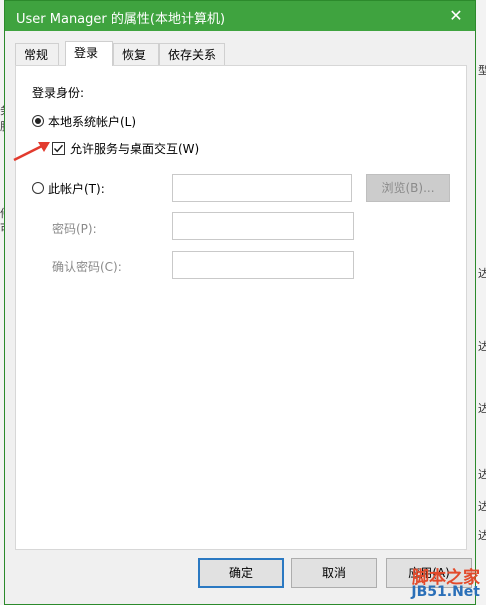  Describe the element at coordinates (334, 573) in the screenshot. I see `cancel-button: 取消` at that location.